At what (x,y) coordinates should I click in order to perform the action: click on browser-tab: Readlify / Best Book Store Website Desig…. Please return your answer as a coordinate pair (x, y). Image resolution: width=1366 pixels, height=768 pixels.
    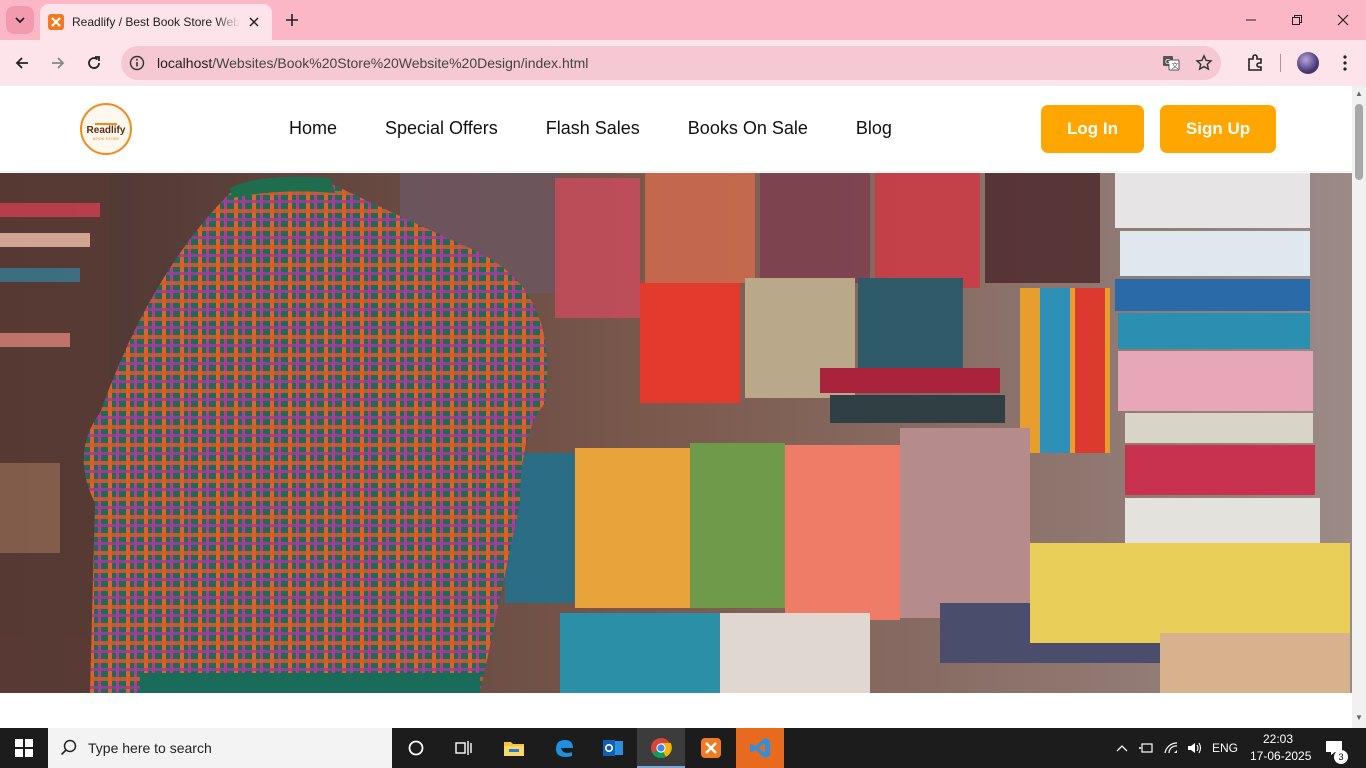
    Looking at the image, I should click on (156, 22).